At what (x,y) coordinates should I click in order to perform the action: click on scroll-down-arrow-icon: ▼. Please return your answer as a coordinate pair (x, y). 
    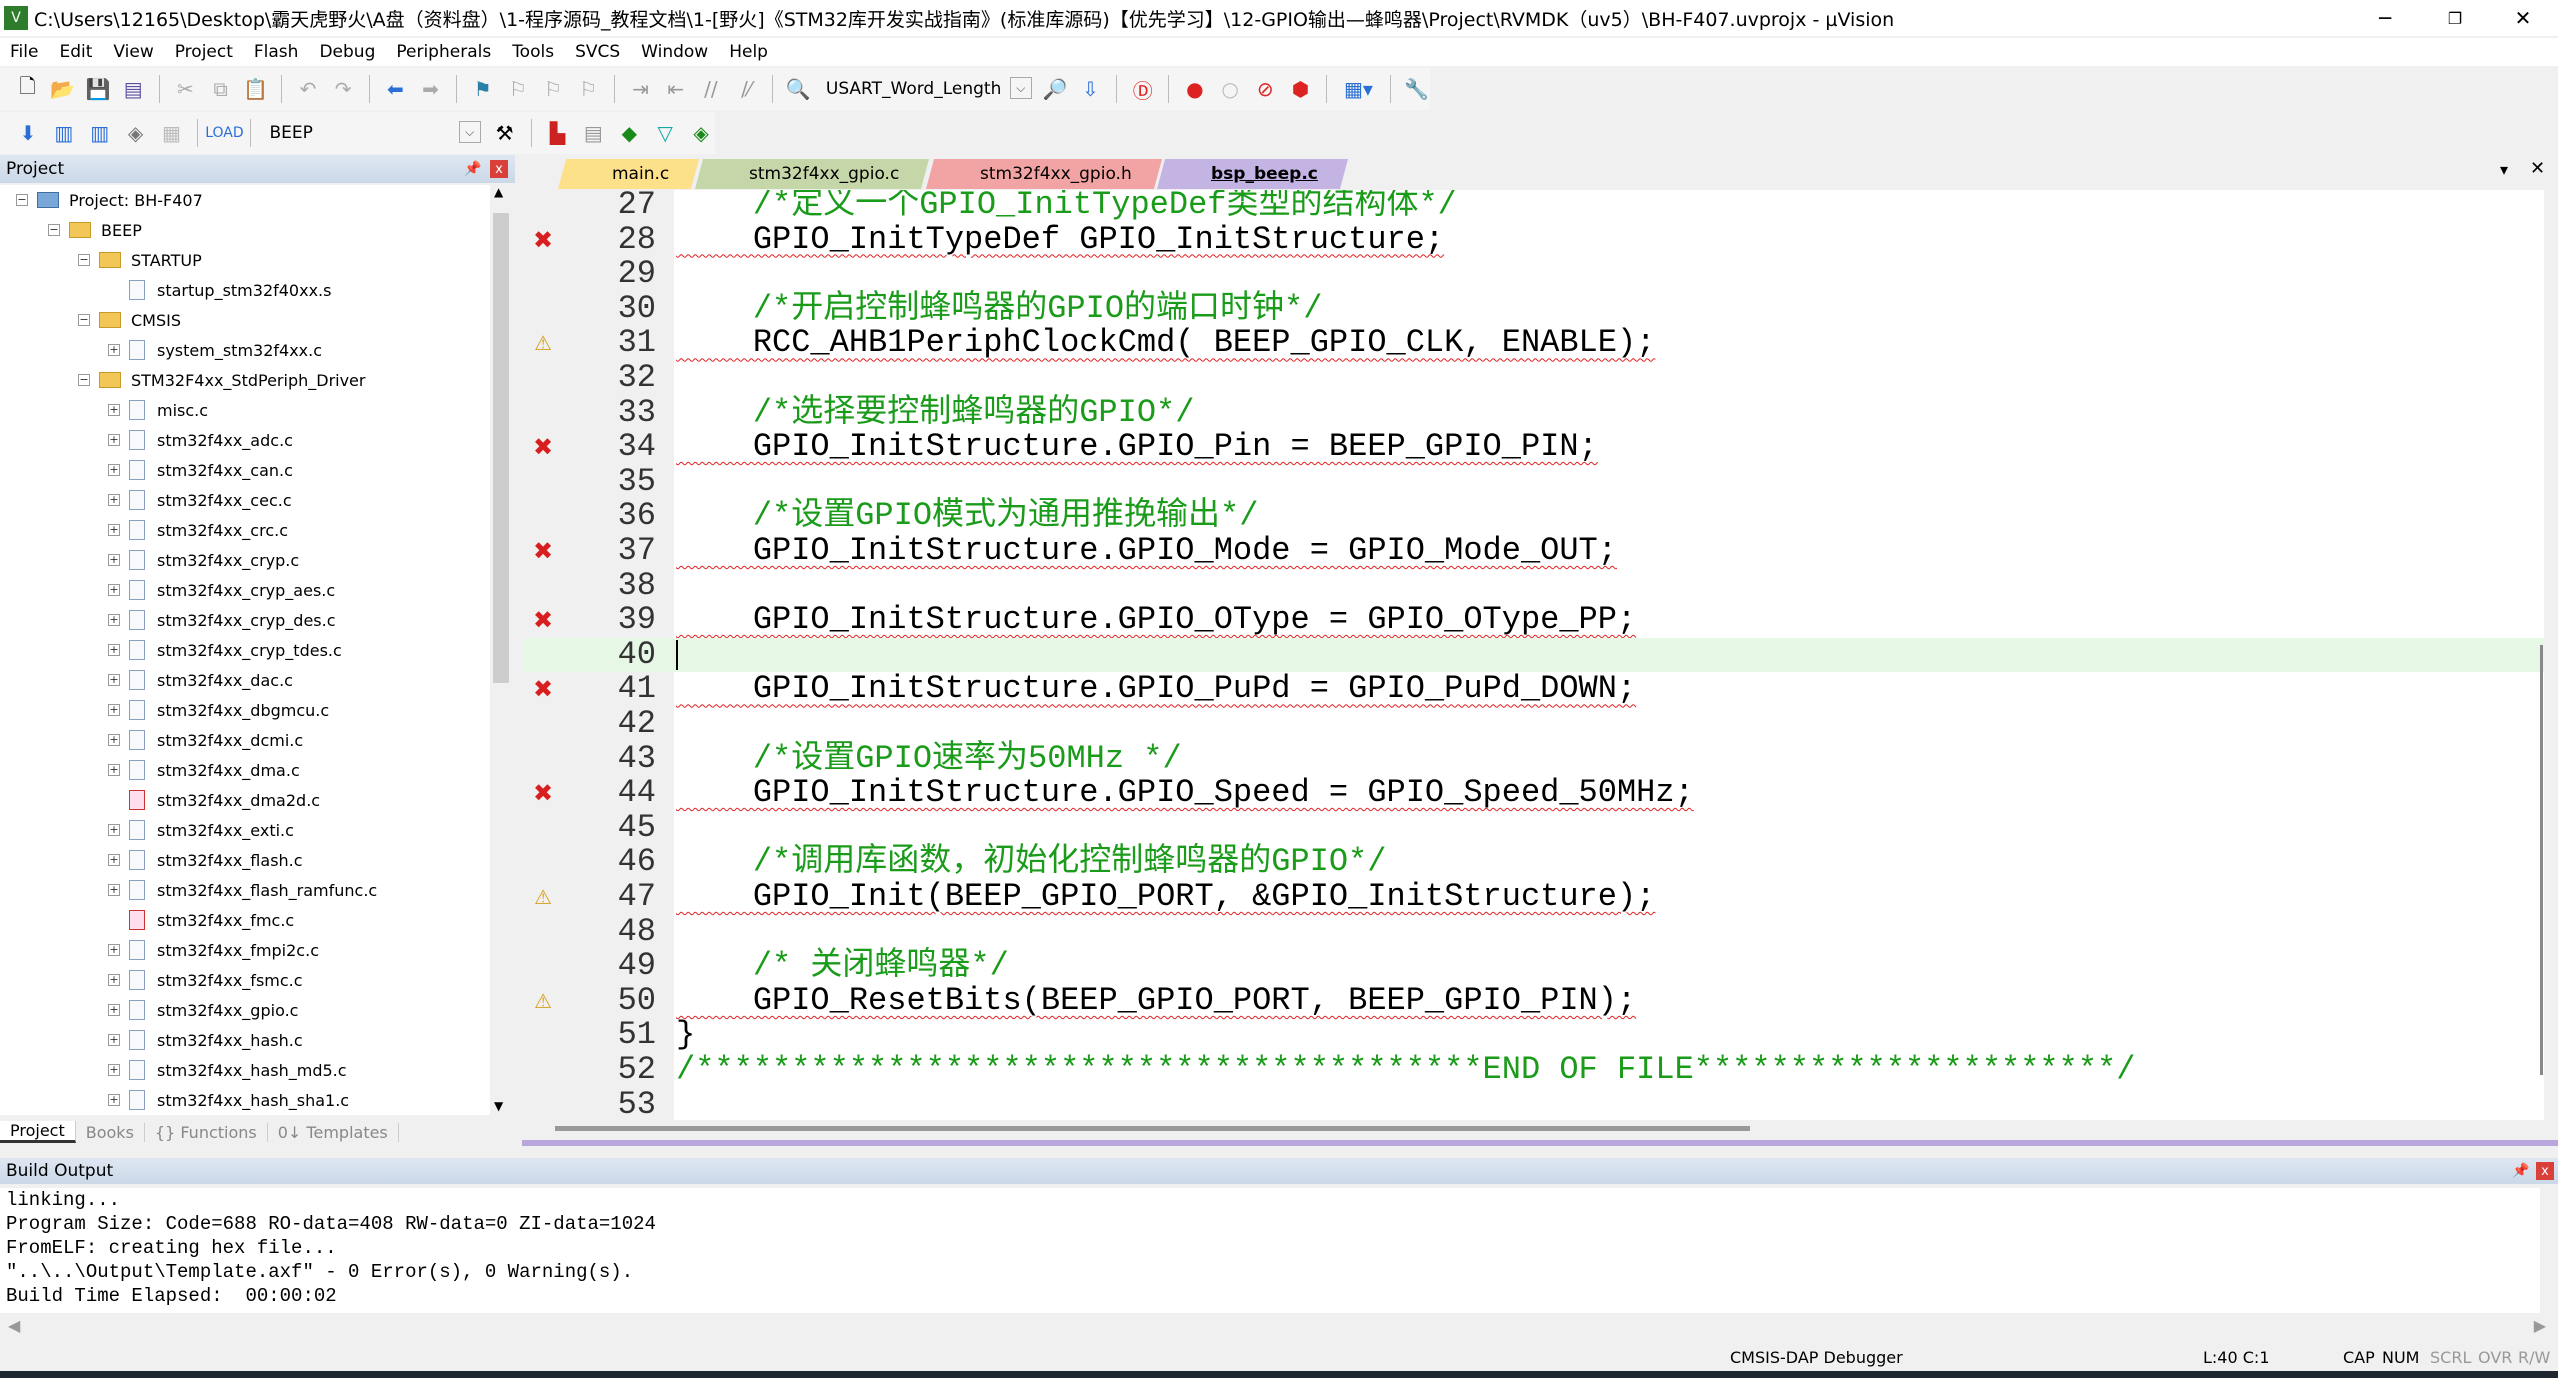
    Looking at the image, I should click on (498, 1106).